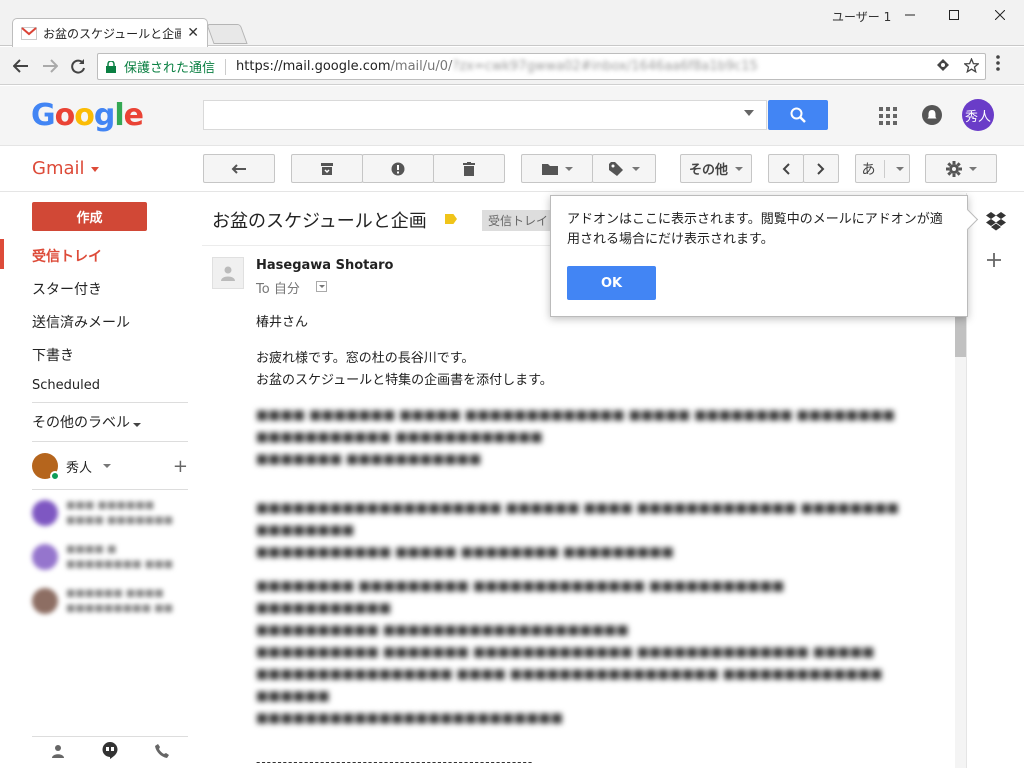  Describe the element at coordinates (278, 289) in the screenshot. I see `recipient-line: To 自分` at that location.